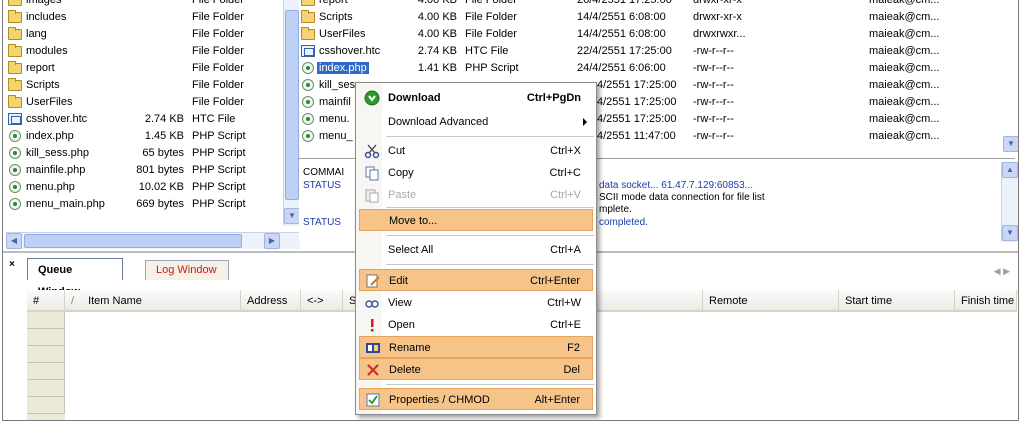  Describe the element at coordinates (141, 204) in the screenshot. I see `file-row: menu_main.php 669 bytes PHP Script` at that location.